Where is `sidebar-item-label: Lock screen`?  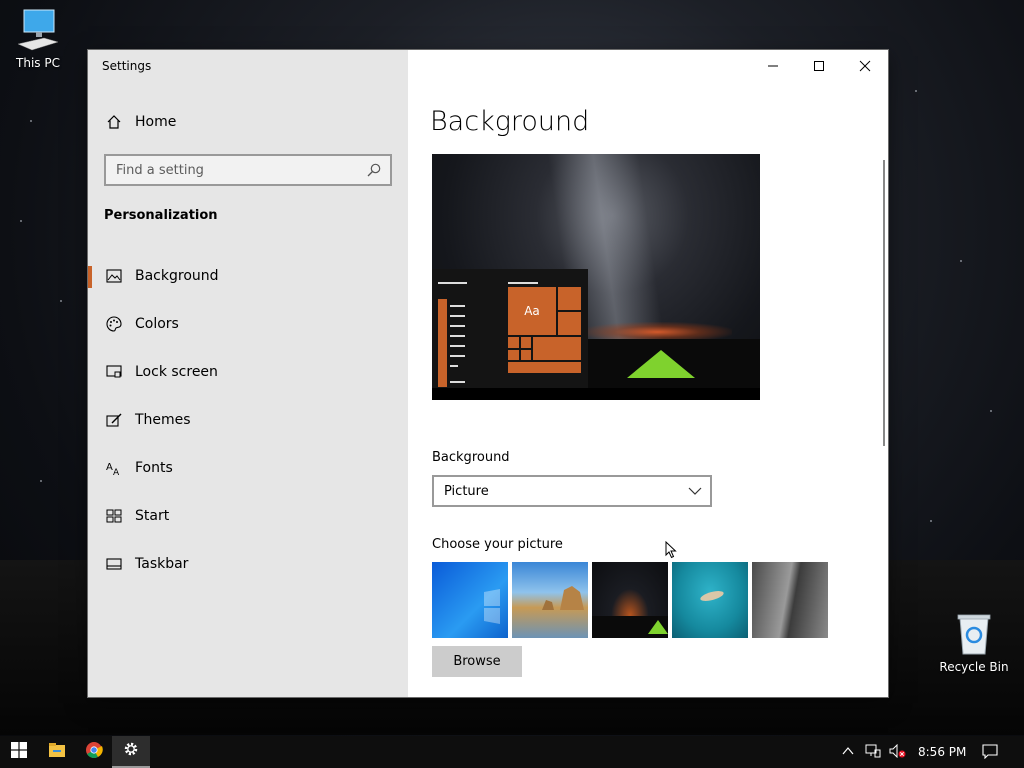 sidebar-item-label: Lock screen is located at coordinates (176, 372).